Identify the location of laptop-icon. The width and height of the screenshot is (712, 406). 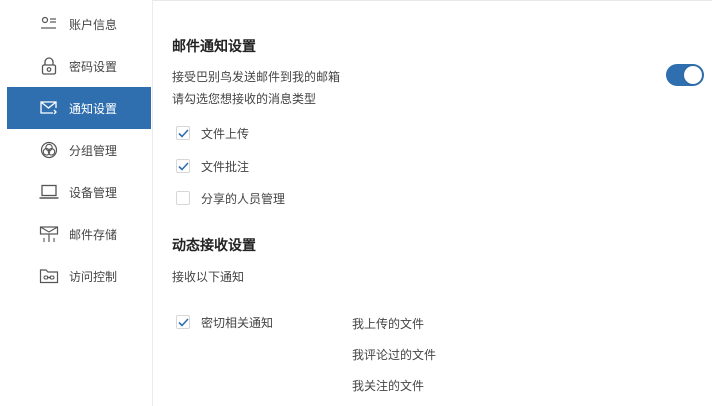
(49, 192).